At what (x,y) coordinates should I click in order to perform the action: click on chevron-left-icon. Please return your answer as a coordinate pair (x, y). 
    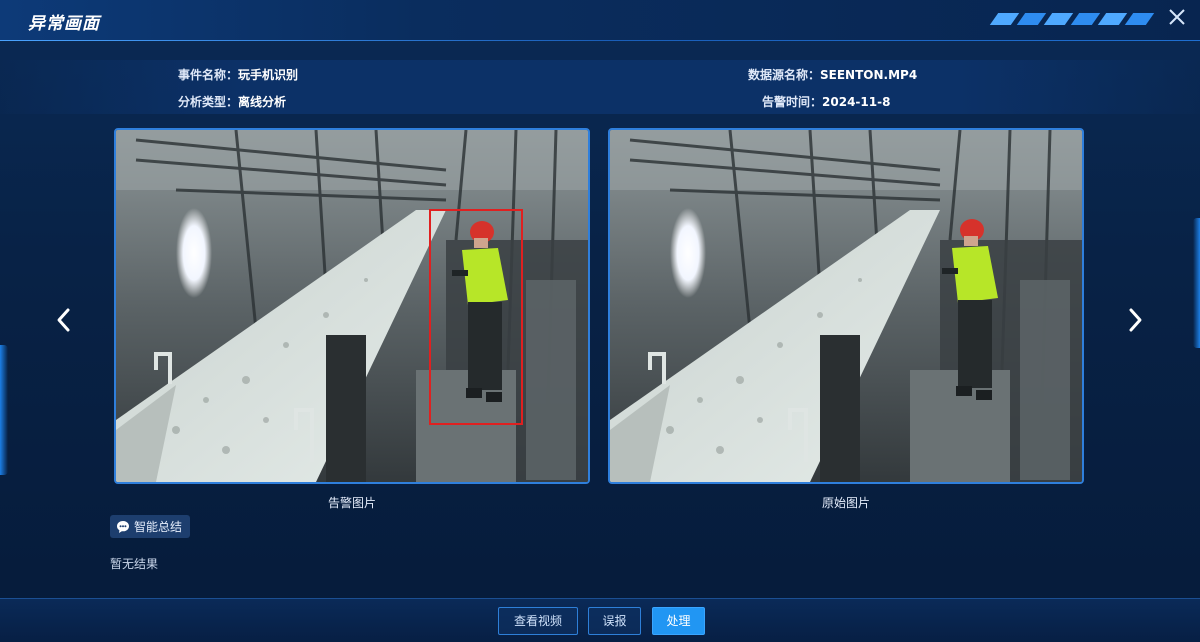
    Looking at the image, I should click on (63, 320).